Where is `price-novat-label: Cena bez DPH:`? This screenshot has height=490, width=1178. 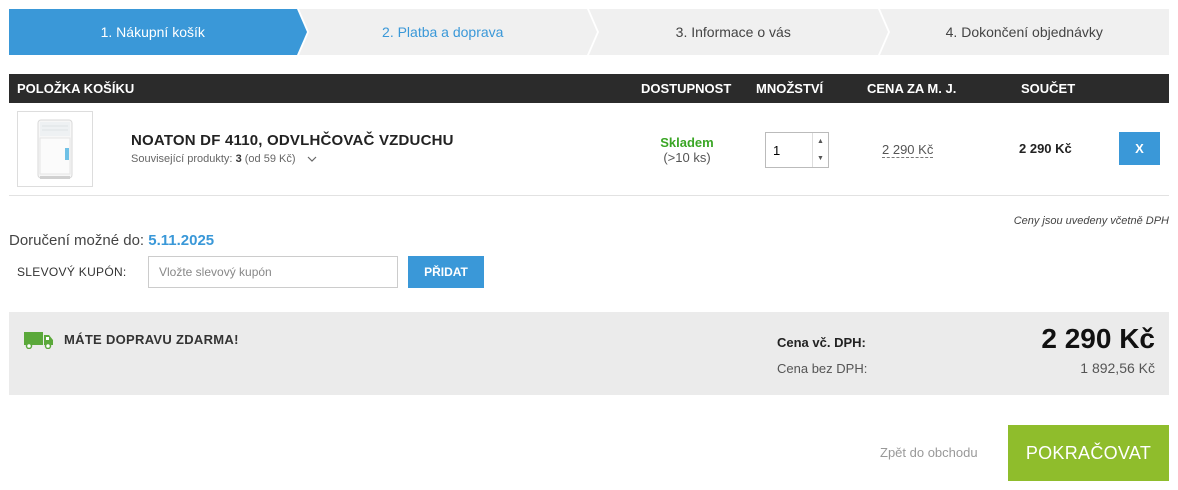 price-novat-label: Cena bez DPH: is located at coordinates (822, 368).